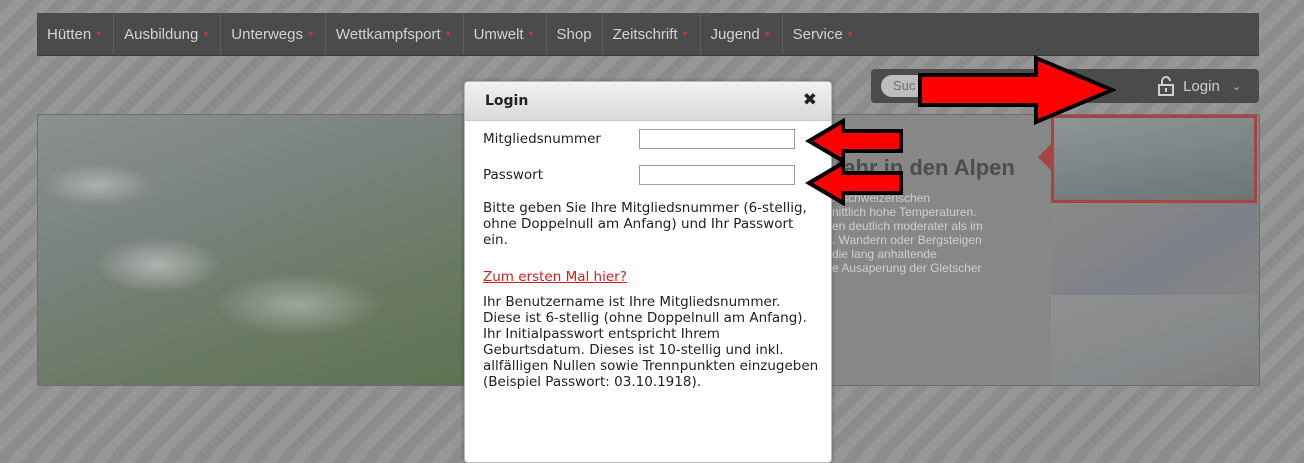  I want to click on active-thumb-pointer, so click(1045, 157).